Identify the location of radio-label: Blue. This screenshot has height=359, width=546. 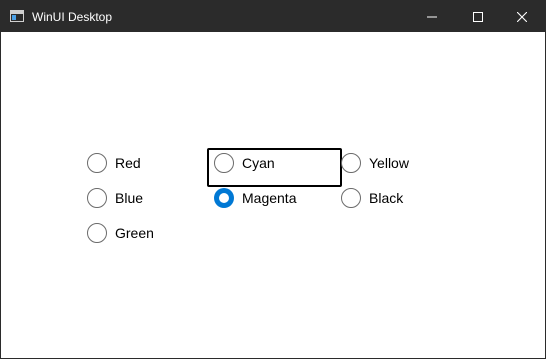
(129, 197).